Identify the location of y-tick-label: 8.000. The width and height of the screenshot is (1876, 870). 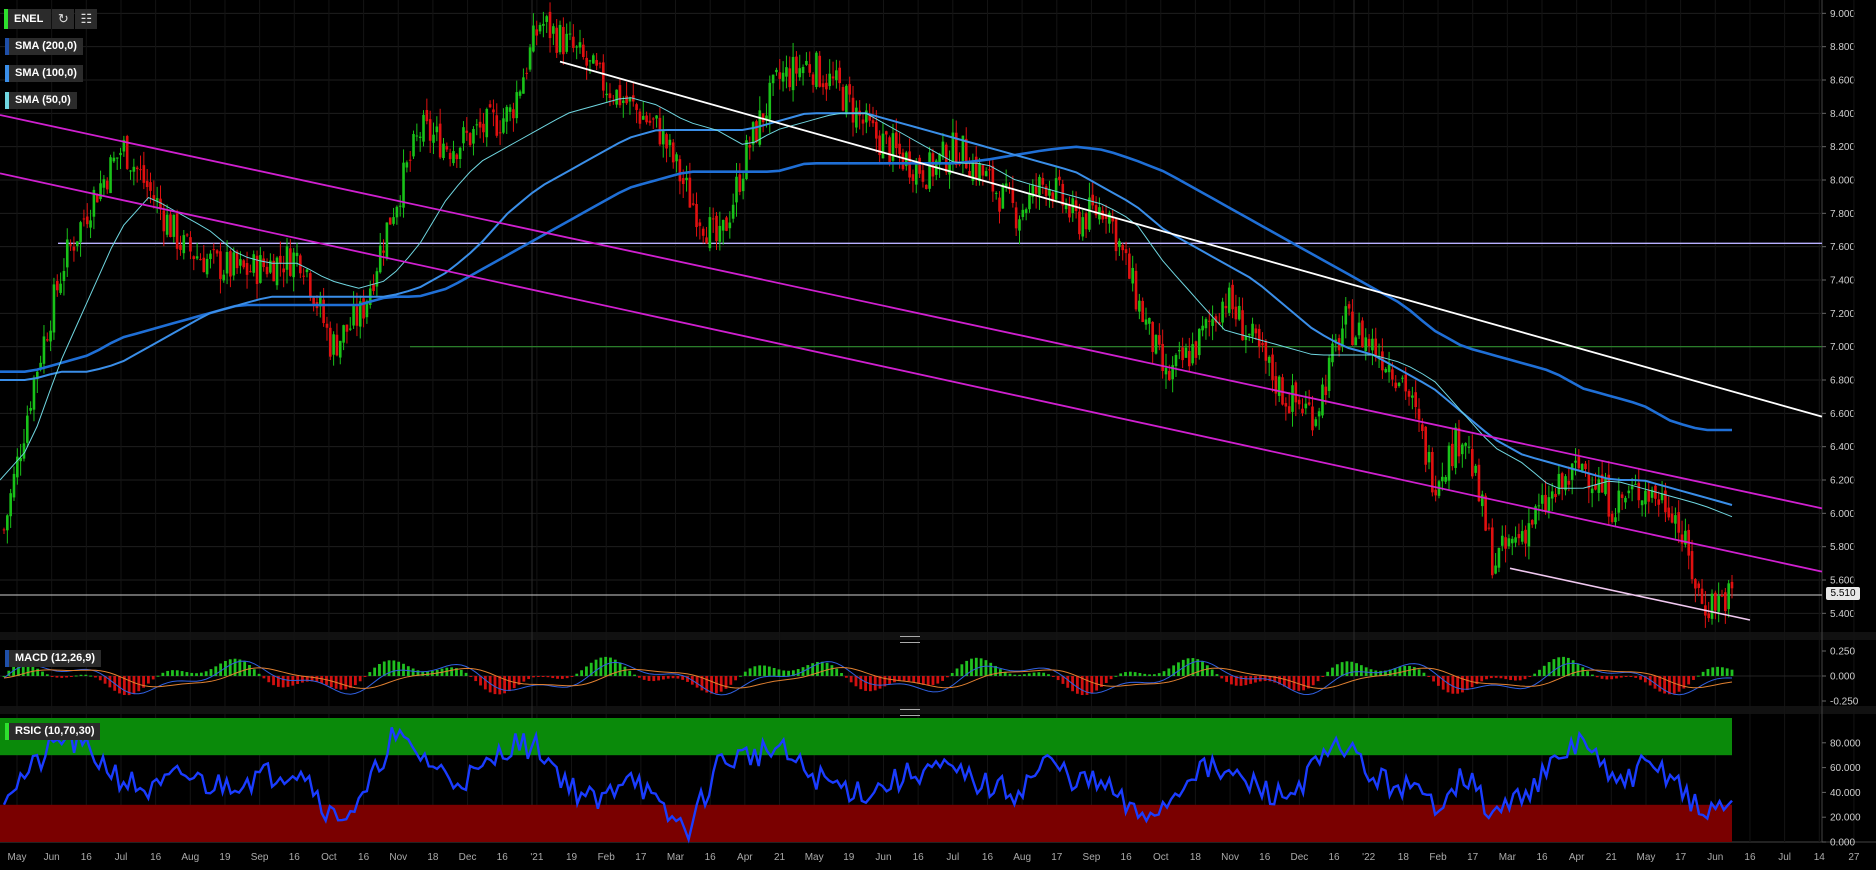
(1842, 181).